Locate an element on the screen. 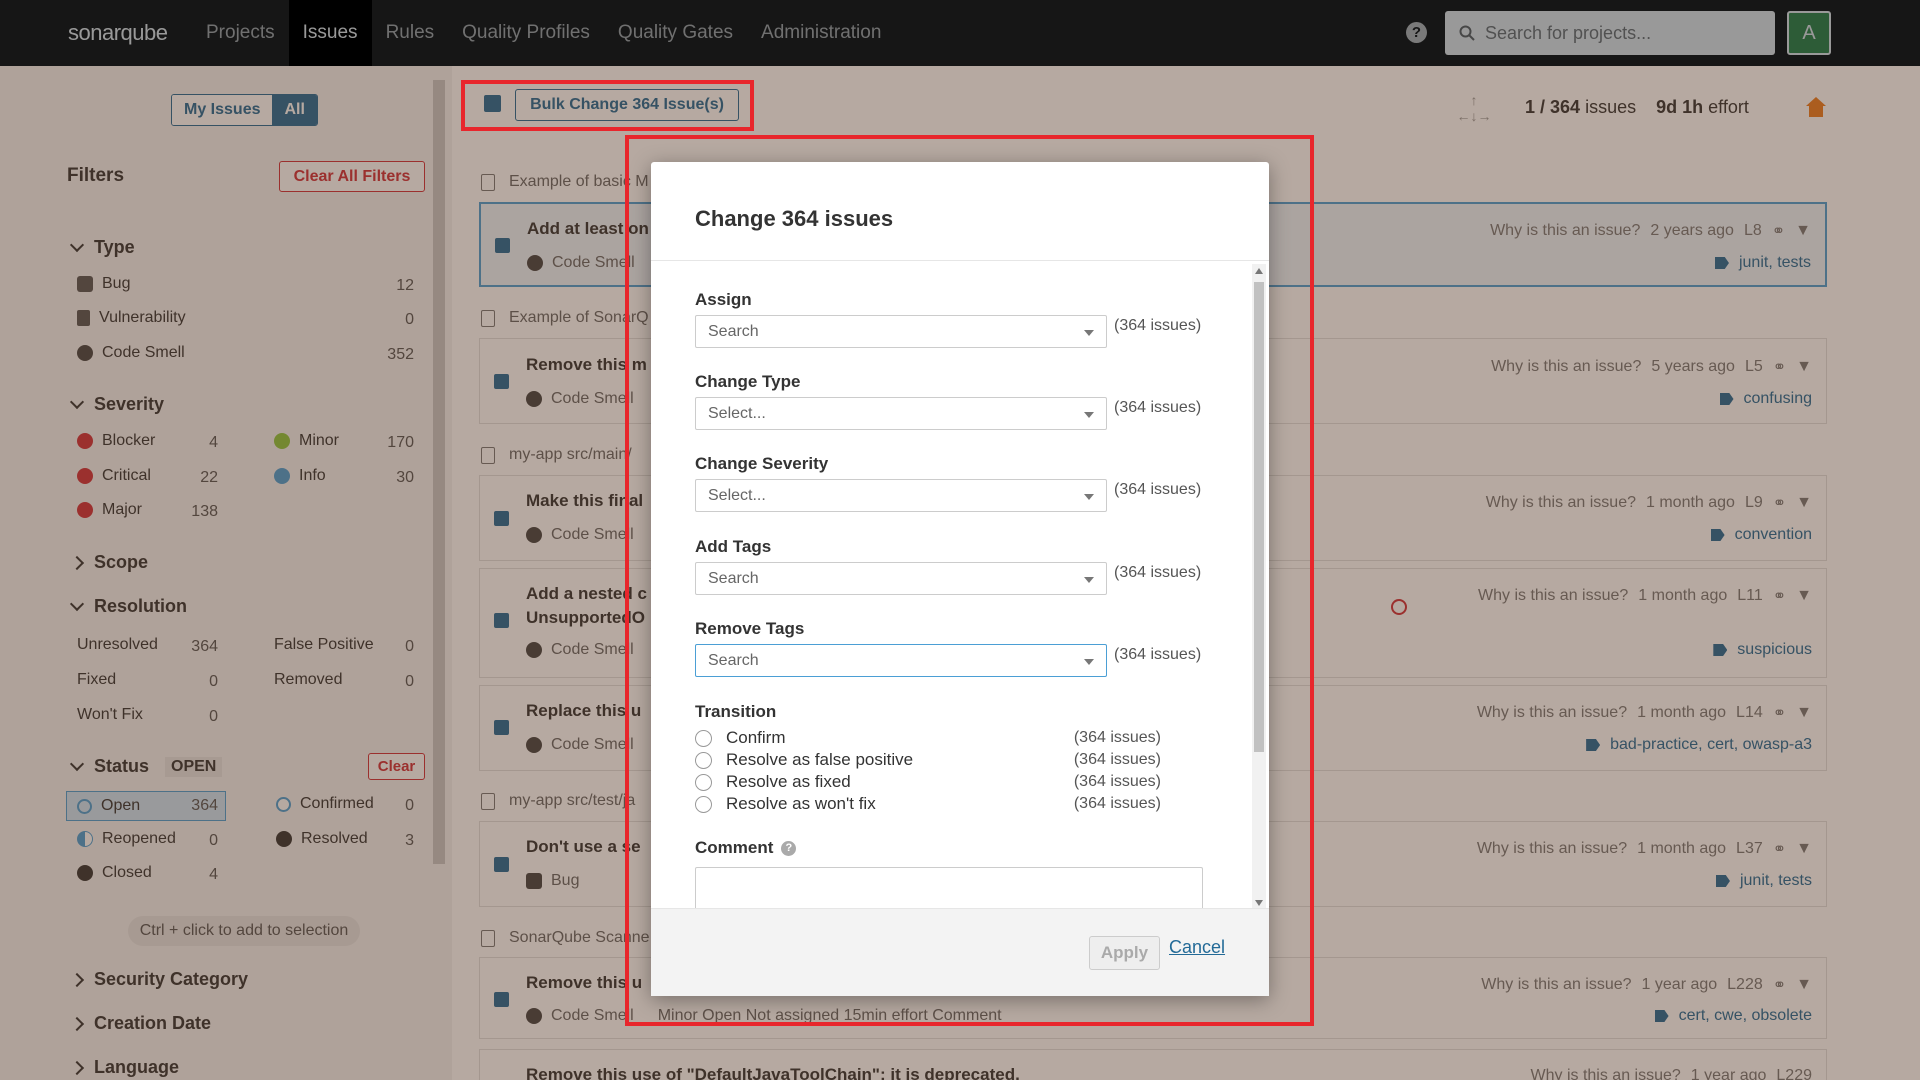 The height and width of the screenshot is (1080, 1920). highlight-bulk-change is located at coordinates (607, 105).